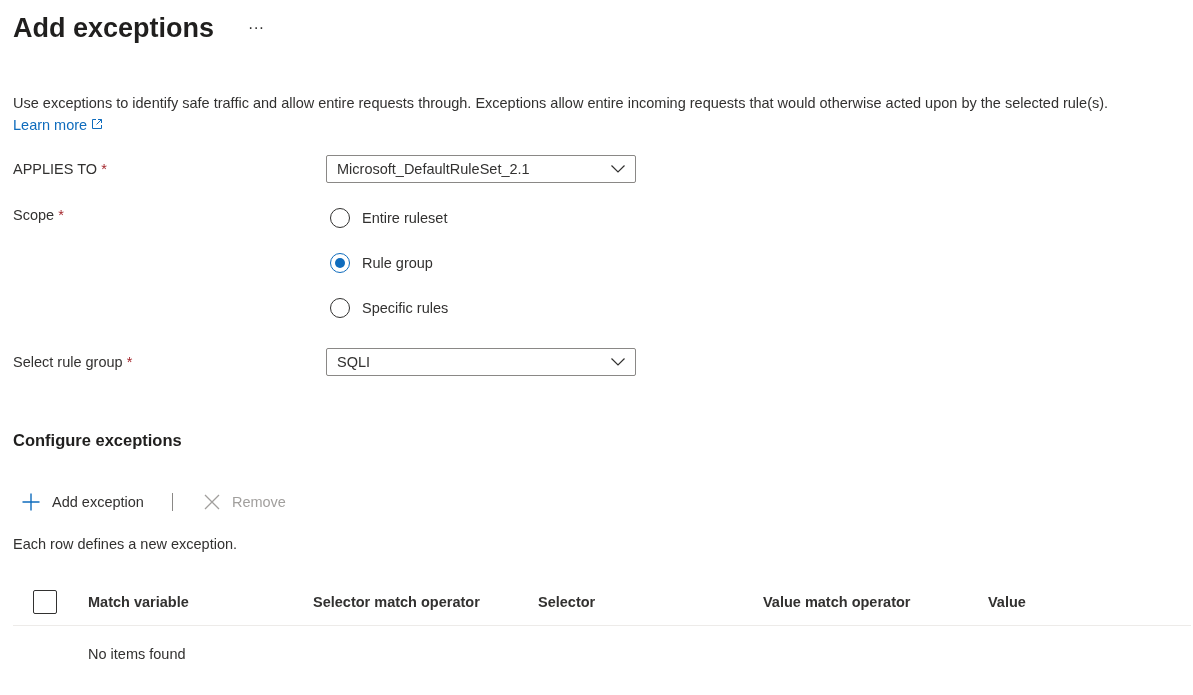 The width and height of the screenshot is (1193, 695). What do you see at coordinates (55, 169) in the screenshot?
I see `field-label: APPLIES TO` at bounding box center [55, 169].